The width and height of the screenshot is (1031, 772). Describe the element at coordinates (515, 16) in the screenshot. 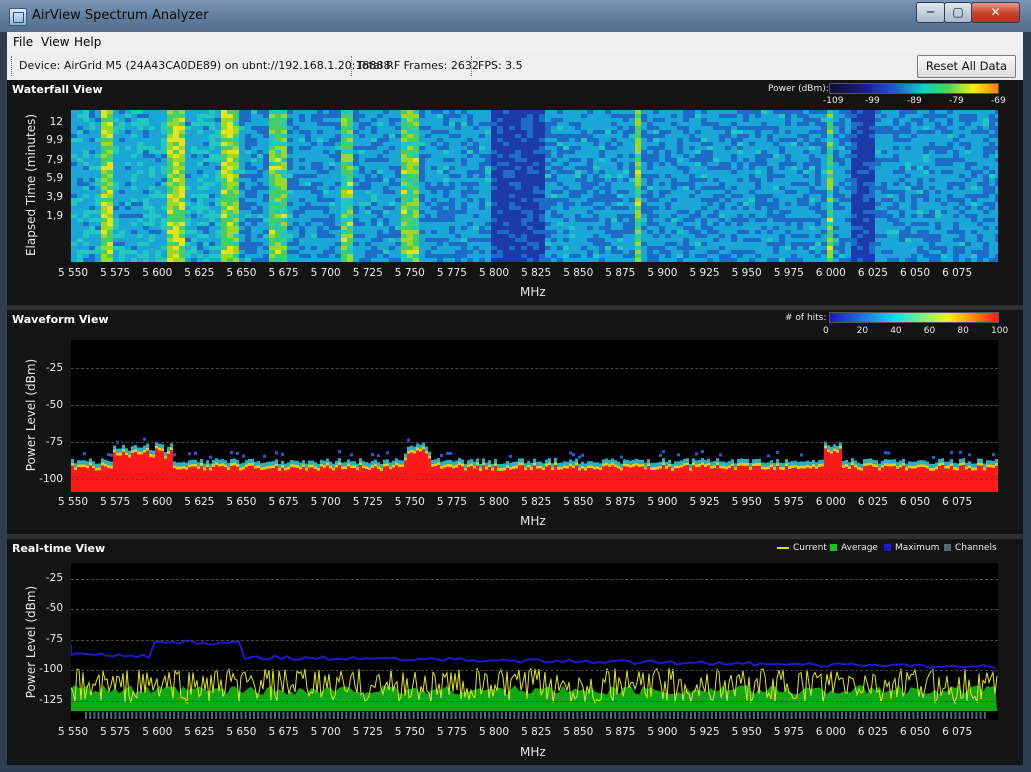

I see `title-bar: AirView Spectrum Analyzer ─ ▢ ✕` at that location.